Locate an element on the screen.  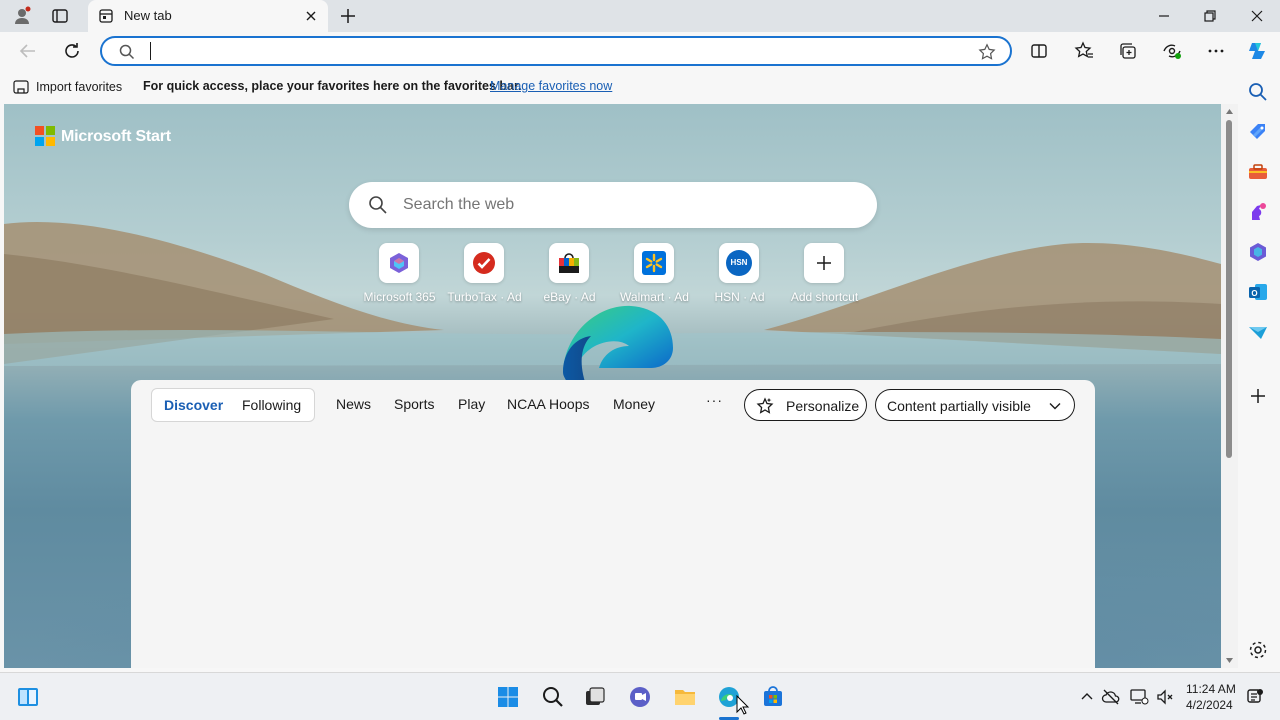
browser-essentials-icon is located at coordinates (1172, 51).